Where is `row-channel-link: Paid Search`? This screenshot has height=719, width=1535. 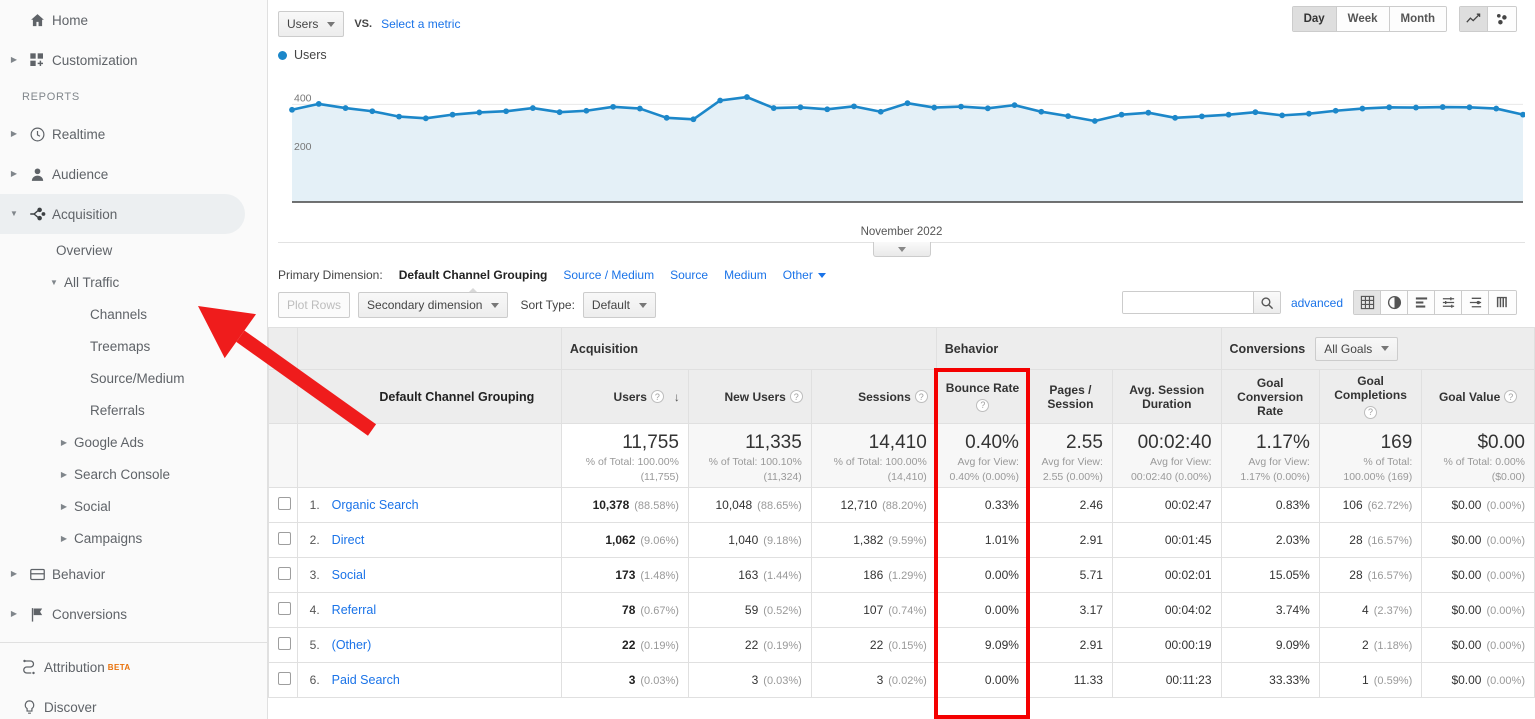 row-channel-link: Paid Search is located at coordinates (366, 680).